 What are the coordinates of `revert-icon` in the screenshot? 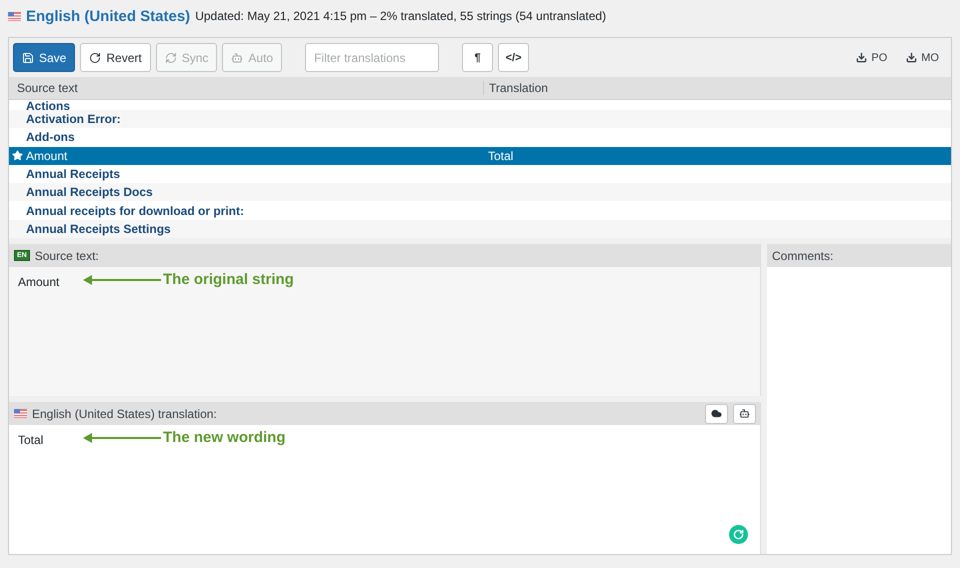 It's located at (95, 58).